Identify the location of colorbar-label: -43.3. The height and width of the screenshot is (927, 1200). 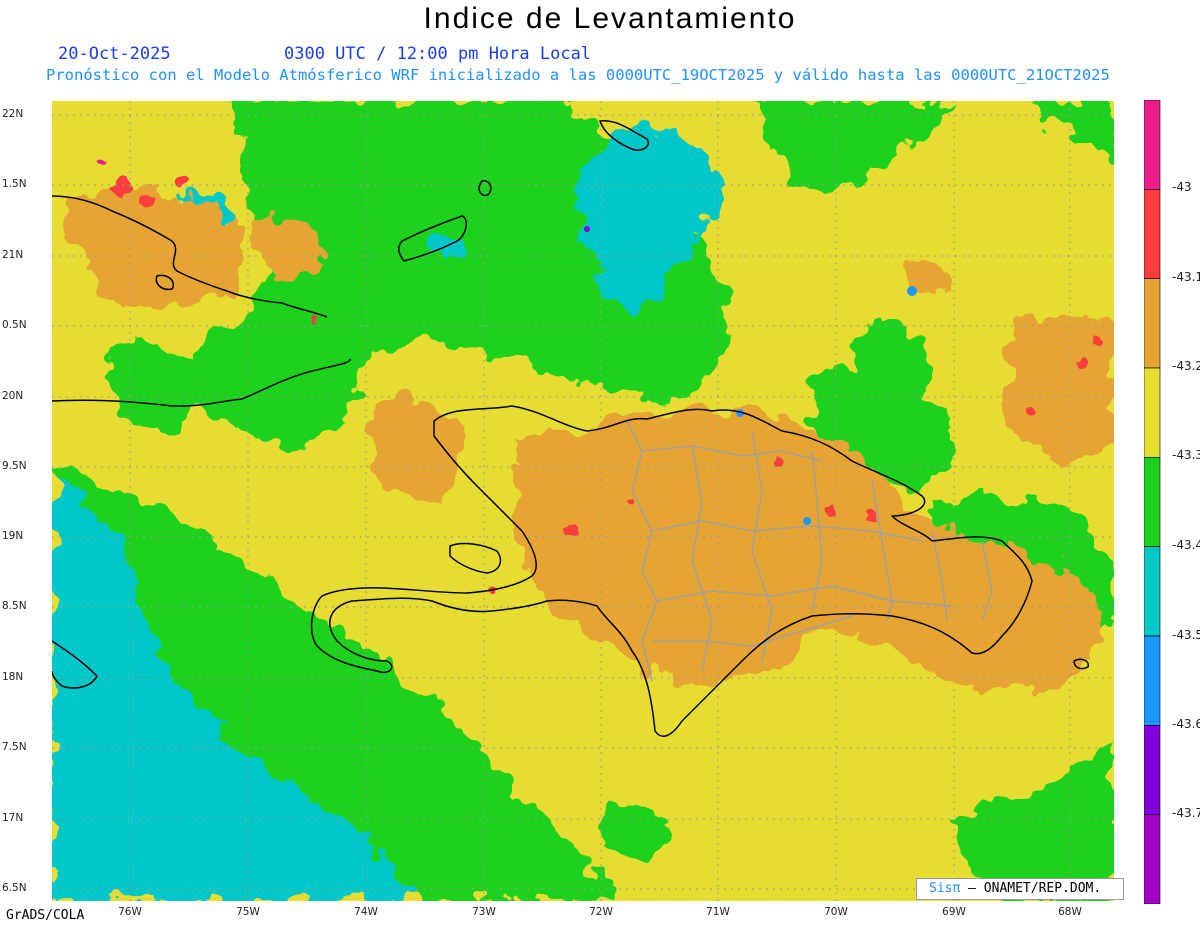
(1186, 455).